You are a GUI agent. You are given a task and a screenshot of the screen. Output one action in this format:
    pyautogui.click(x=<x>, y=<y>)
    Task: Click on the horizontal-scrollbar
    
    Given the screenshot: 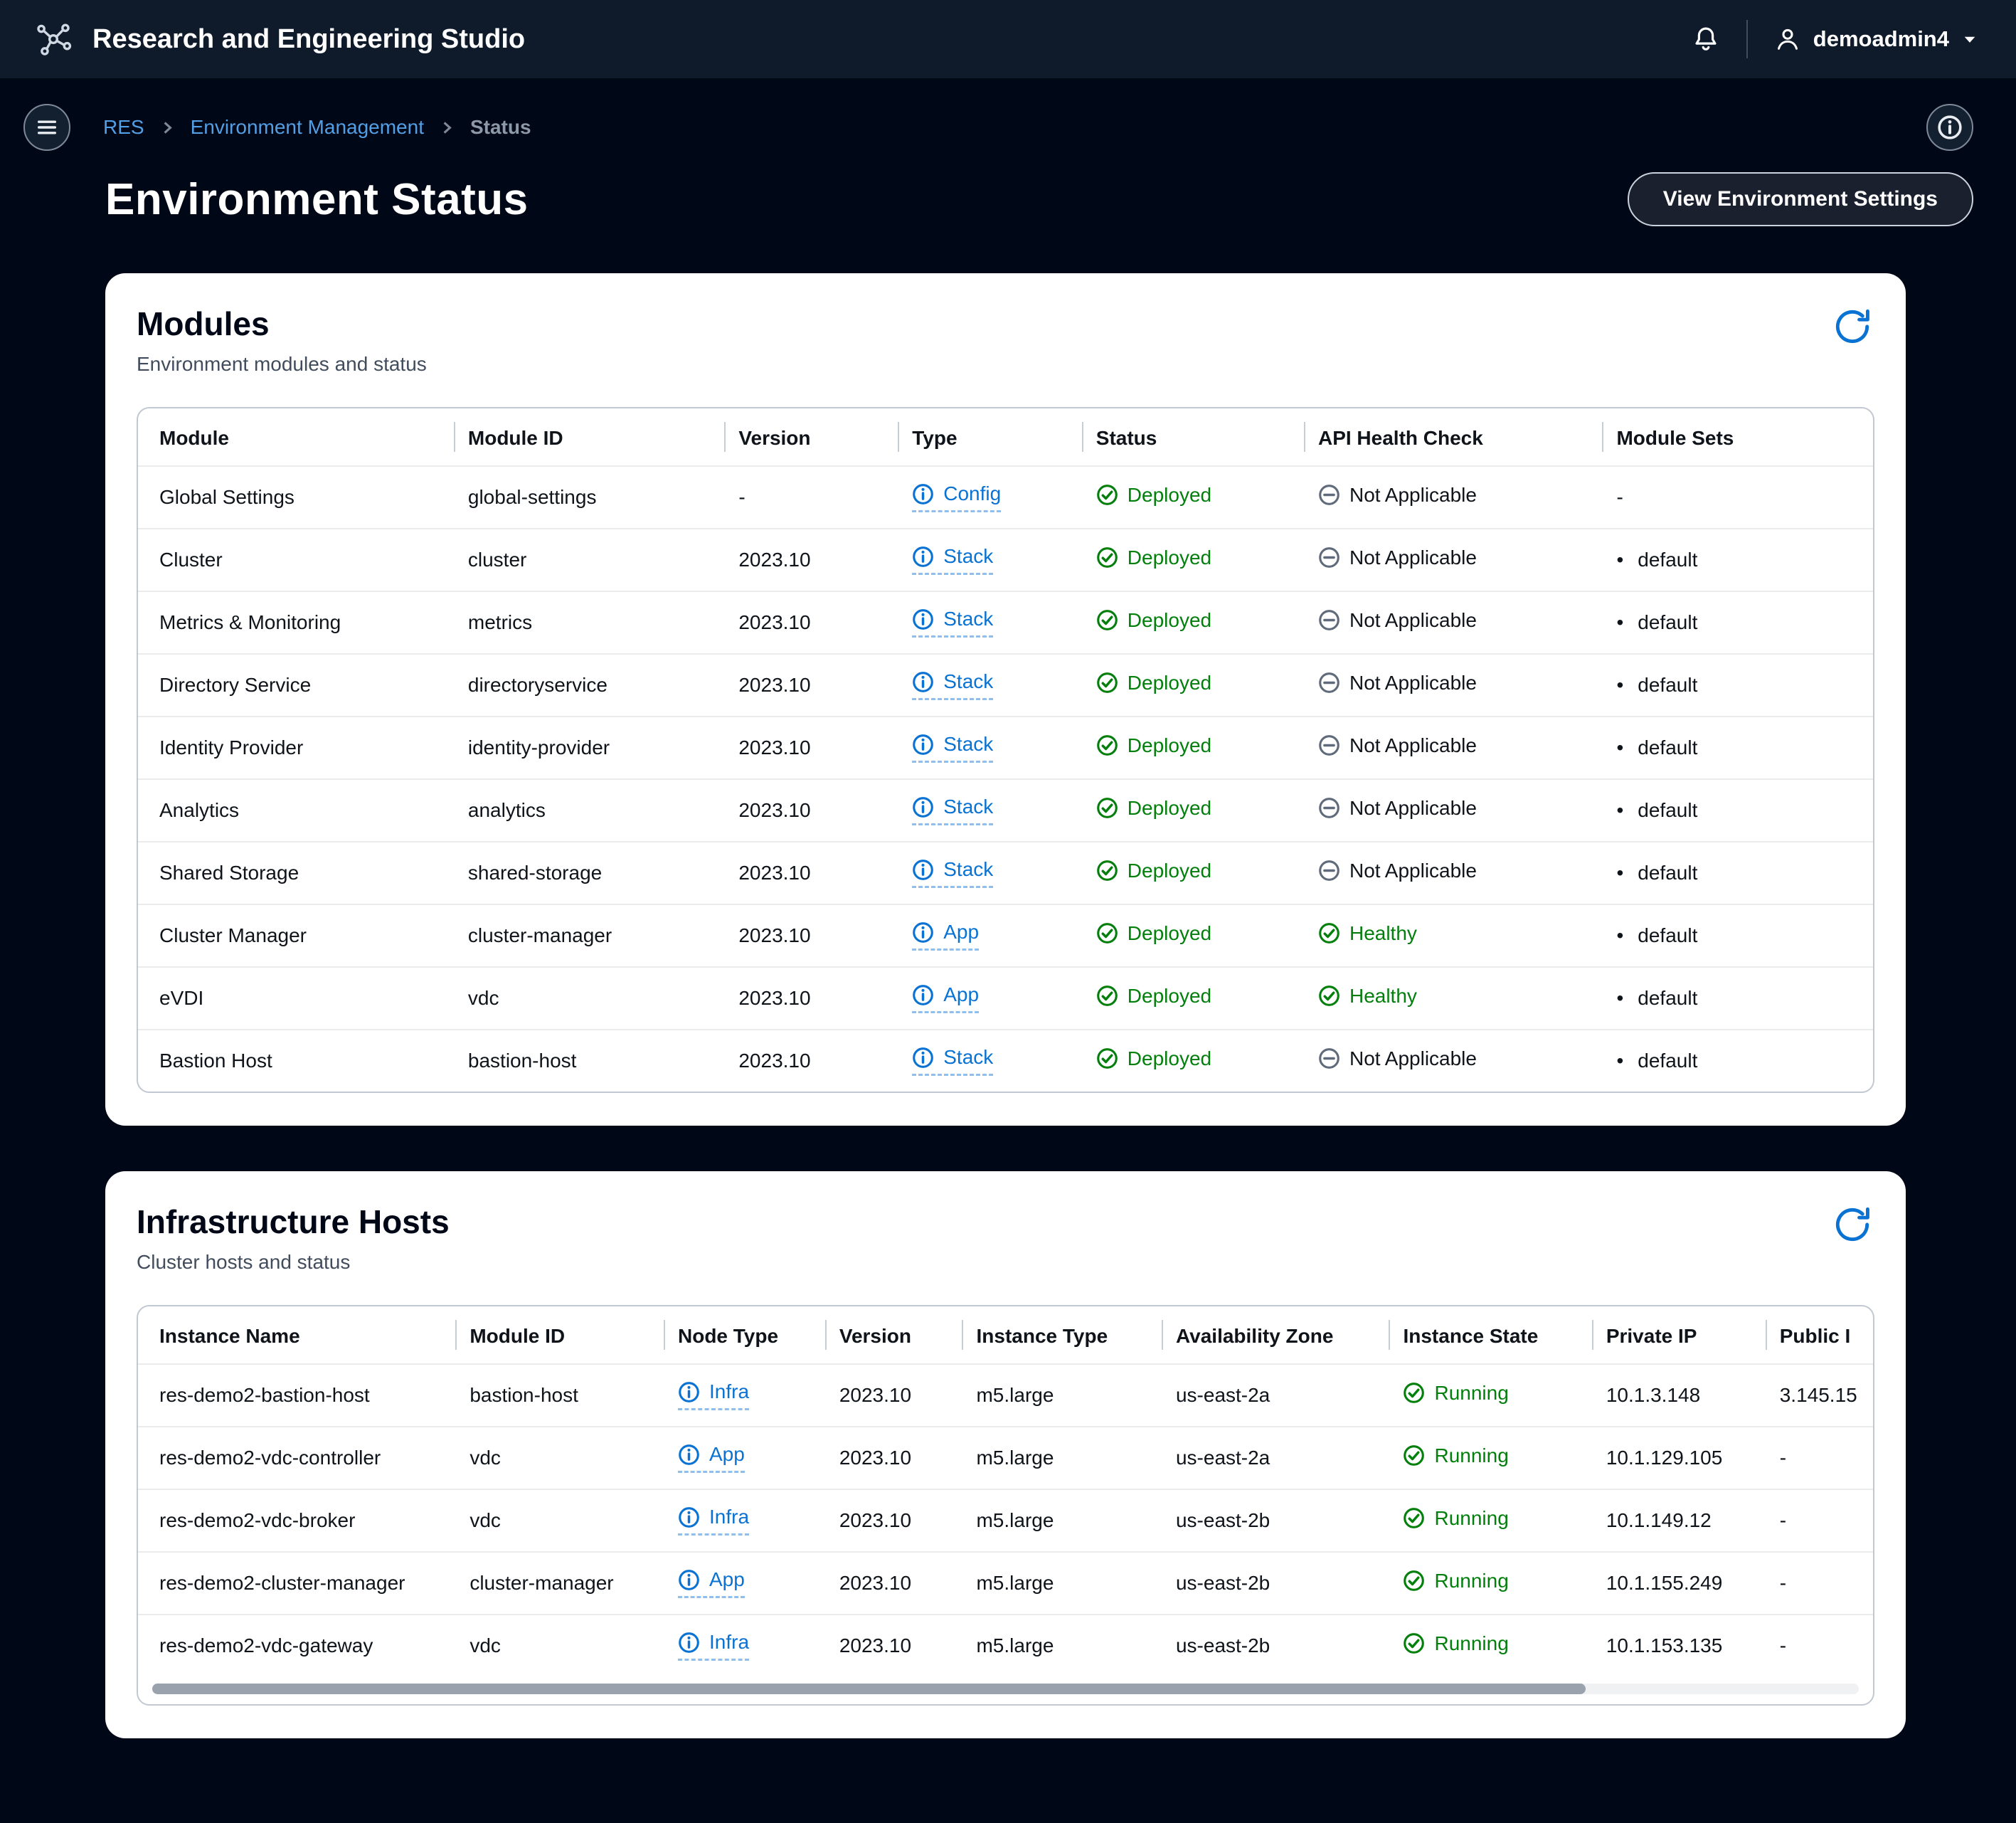 What is the action you would take?
    pyautogui.click(x=1005, y=1689)
    